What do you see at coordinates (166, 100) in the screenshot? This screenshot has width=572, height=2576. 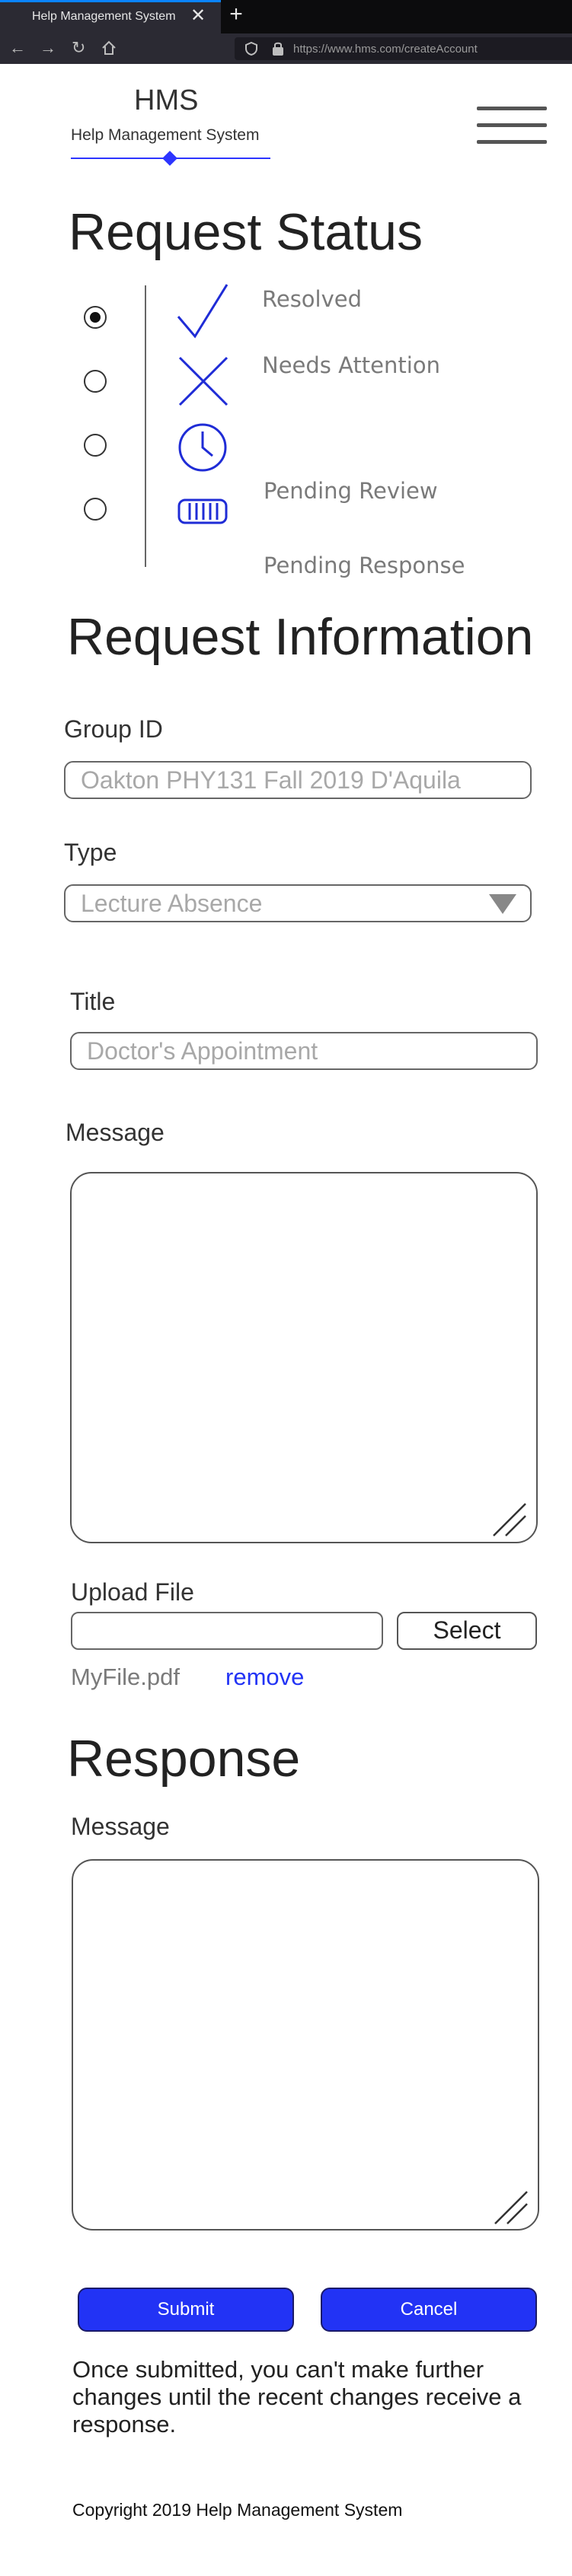 I see `logo: HMS` at bounding box center [166, 100].